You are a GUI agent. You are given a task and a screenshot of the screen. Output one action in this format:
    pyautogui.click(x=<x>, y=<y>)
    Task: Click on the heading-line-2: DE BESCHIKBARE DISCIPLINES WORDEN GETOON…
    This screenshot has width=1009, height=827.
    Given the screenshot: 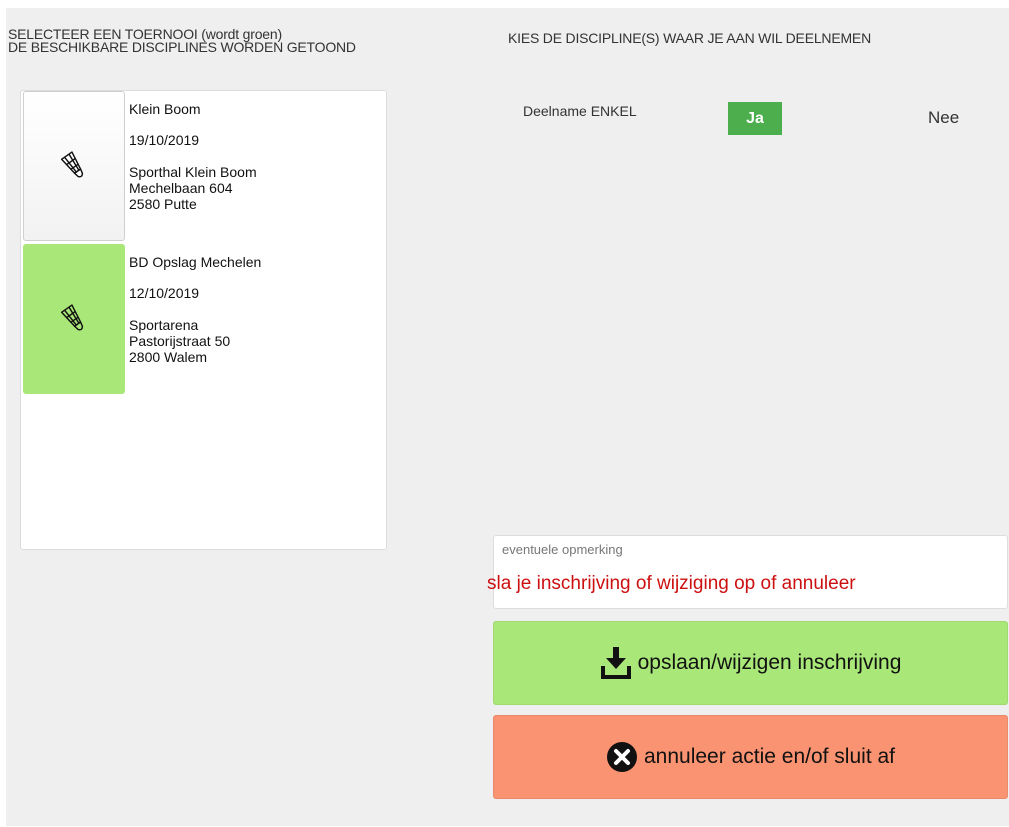 What is the action you would take?
    pyautogui.click(x=182, y=47)
    